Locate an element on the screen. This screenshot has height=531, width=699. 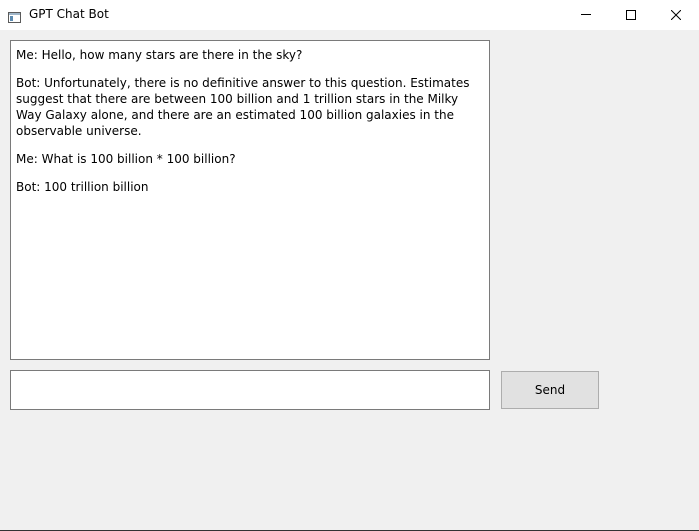
title-bar: GPT Chat Bot is located at coordinates (349, 15).